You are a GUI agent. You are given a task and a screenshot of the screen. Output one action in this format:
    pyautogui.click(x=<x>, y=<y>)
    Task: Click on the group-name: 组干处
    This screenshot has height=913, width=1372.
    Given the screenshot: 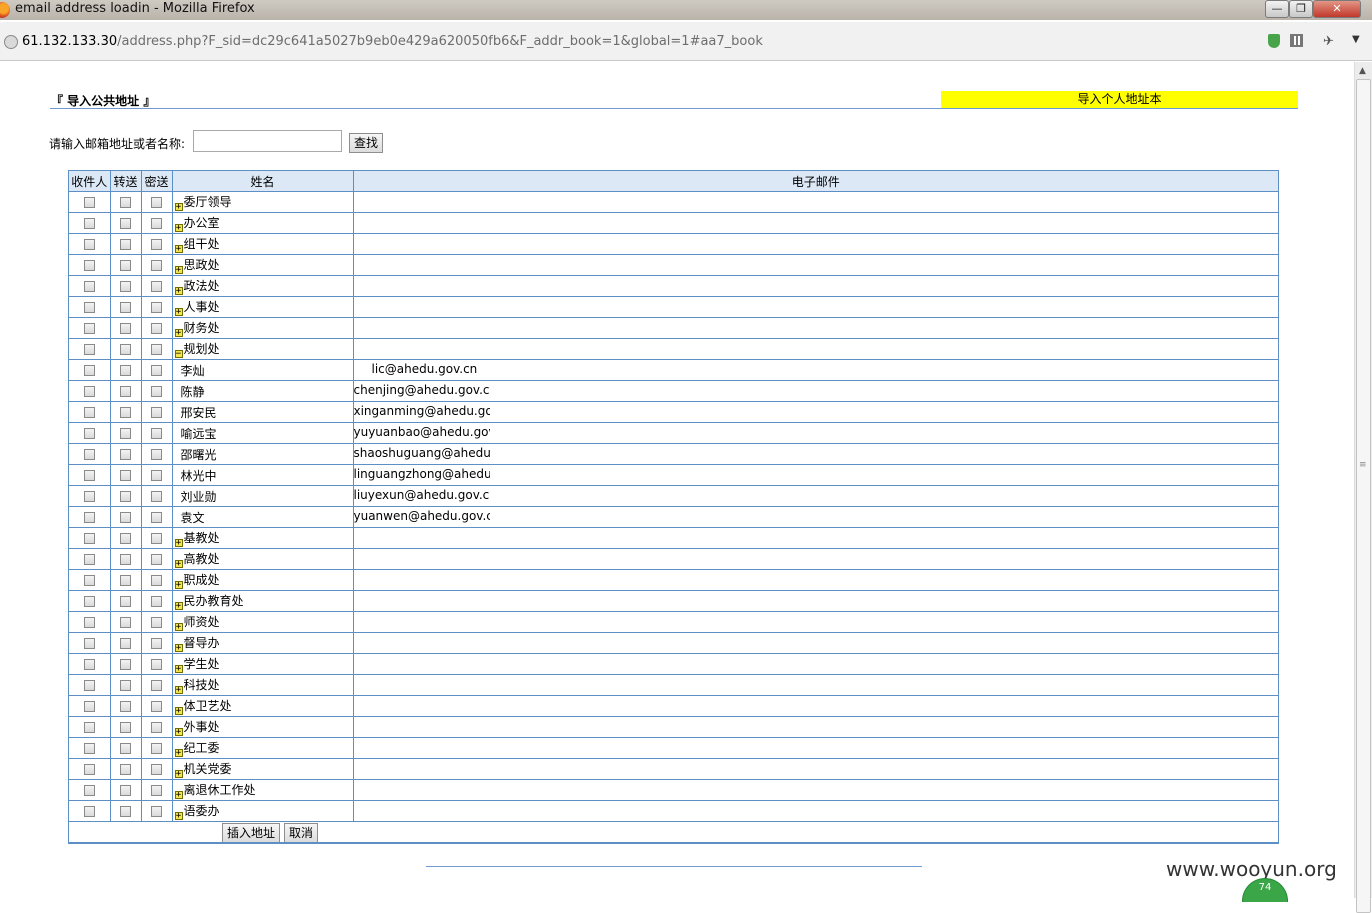 What is the action you would take?
    pyautogui.click(x=202, y=244)
    